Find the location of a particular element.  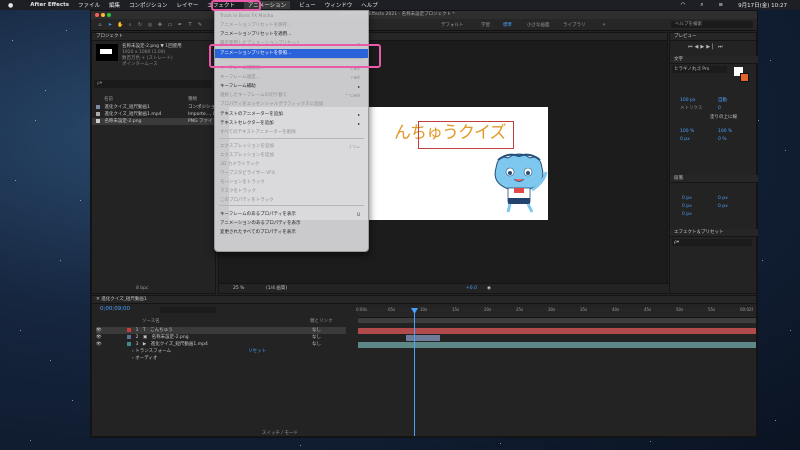

menu-item: 選択したキーフレームの切り替え ^⌥⌘H is located at coordinates (291, 95).